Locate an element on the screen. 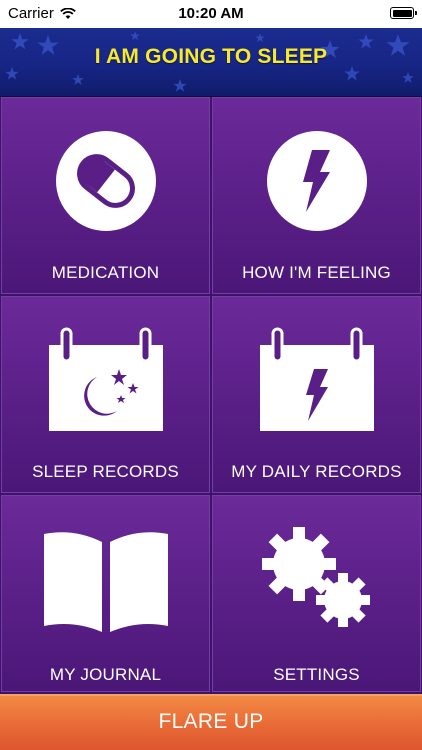 The width and height of the screenshot is (422, 750). settings-icon-wrap is located at coordinates (316, 579).